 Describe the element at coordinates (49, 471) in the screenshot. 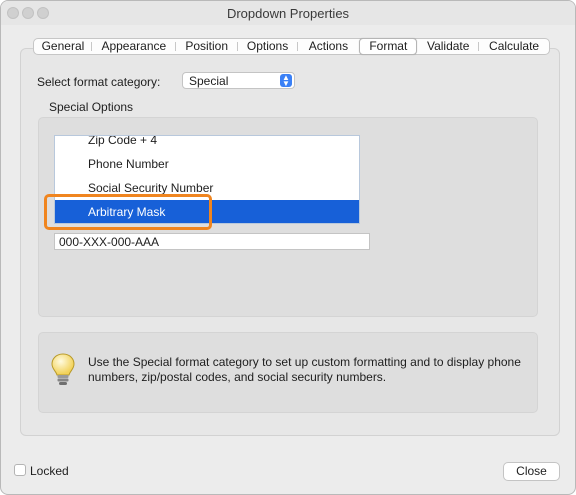

I see `locked-label: Locked` at that location.